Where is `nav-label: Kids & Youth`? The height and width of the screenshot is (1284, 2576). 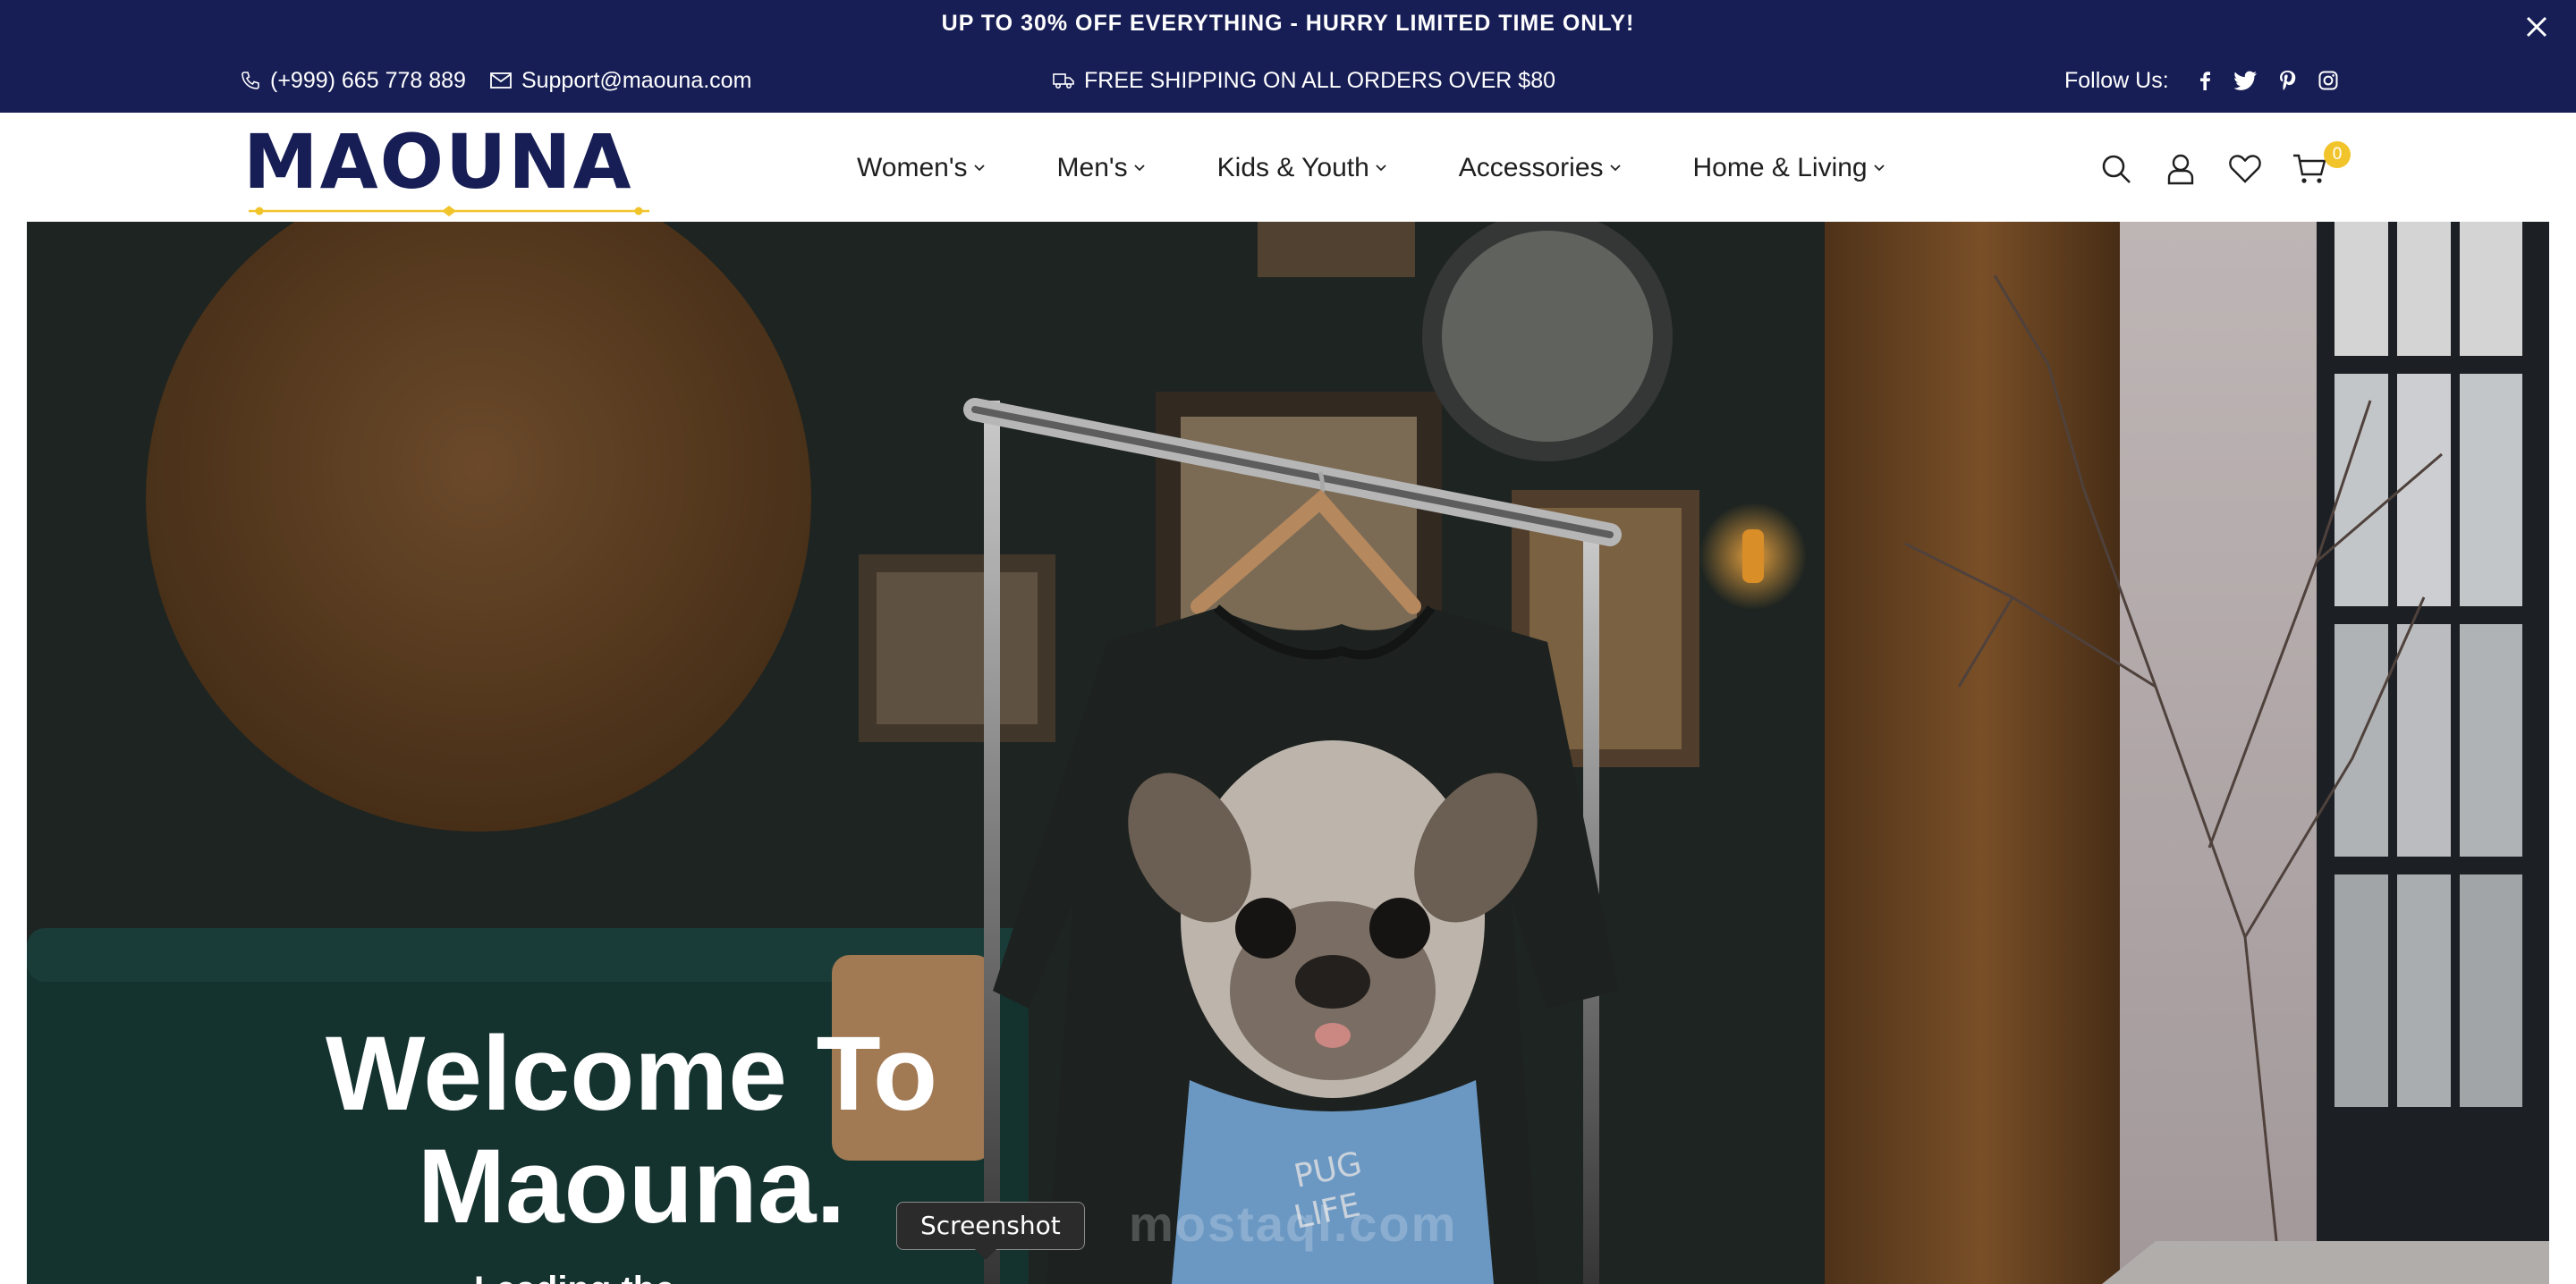
nav-label: Kids & Youth is located at coordinates (1292, 168).